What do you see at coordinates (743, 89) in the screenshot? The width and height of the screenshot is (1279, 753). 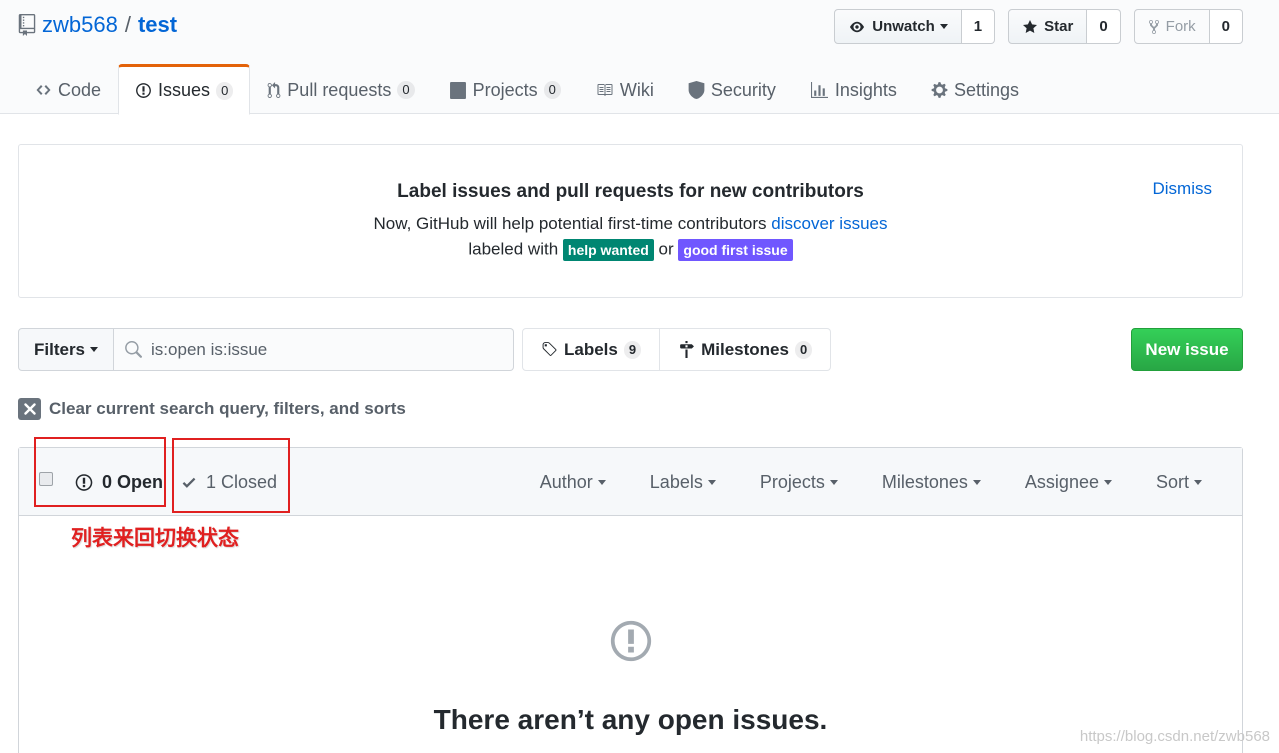 I see `tab-security-label: Security` at bounding box center [743, 89].